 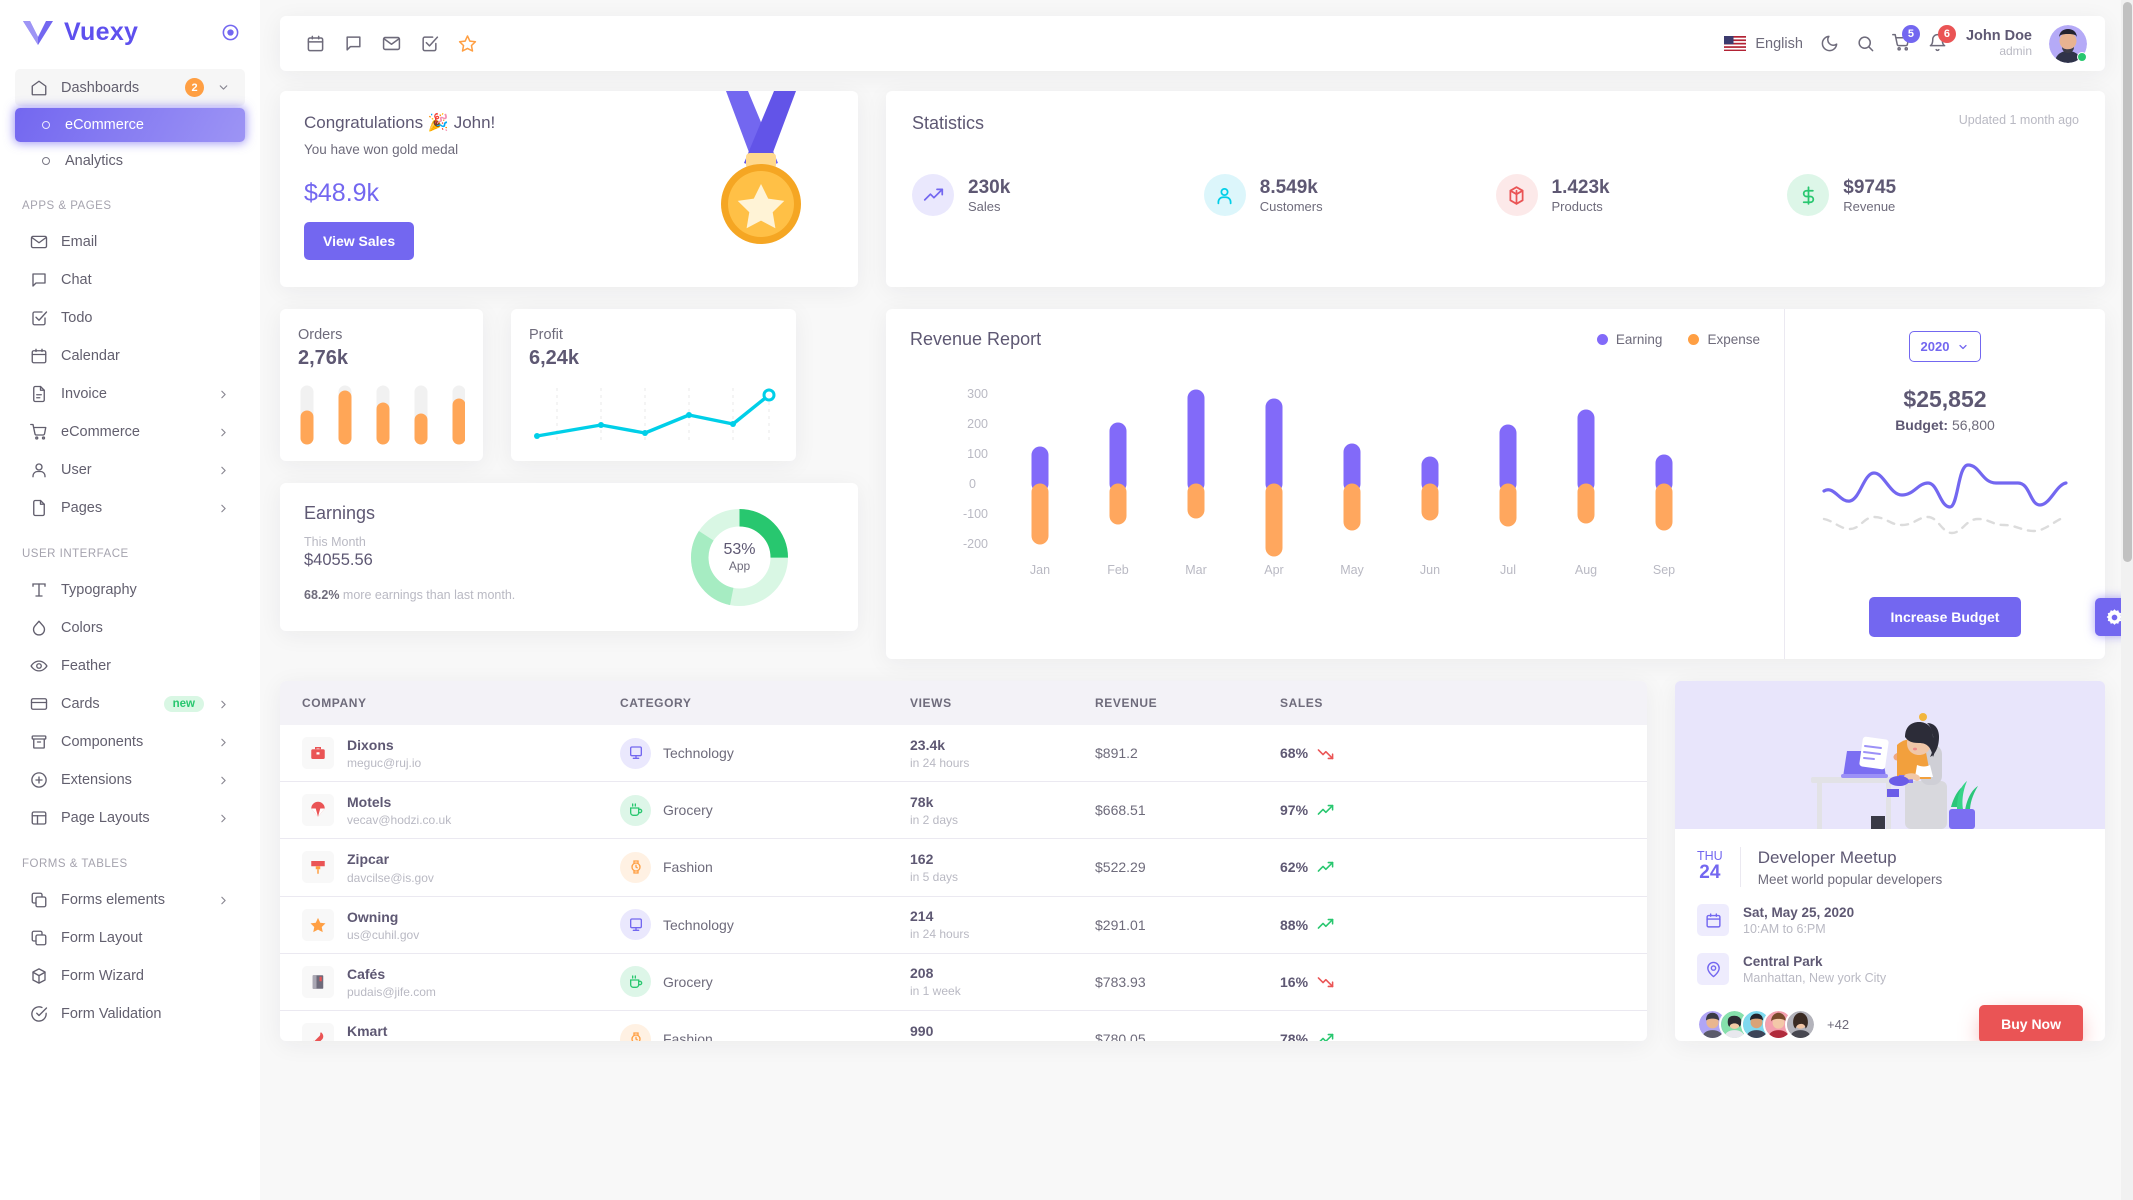 I want to click on sales-info: 68%, so click(x=1463, y=753).